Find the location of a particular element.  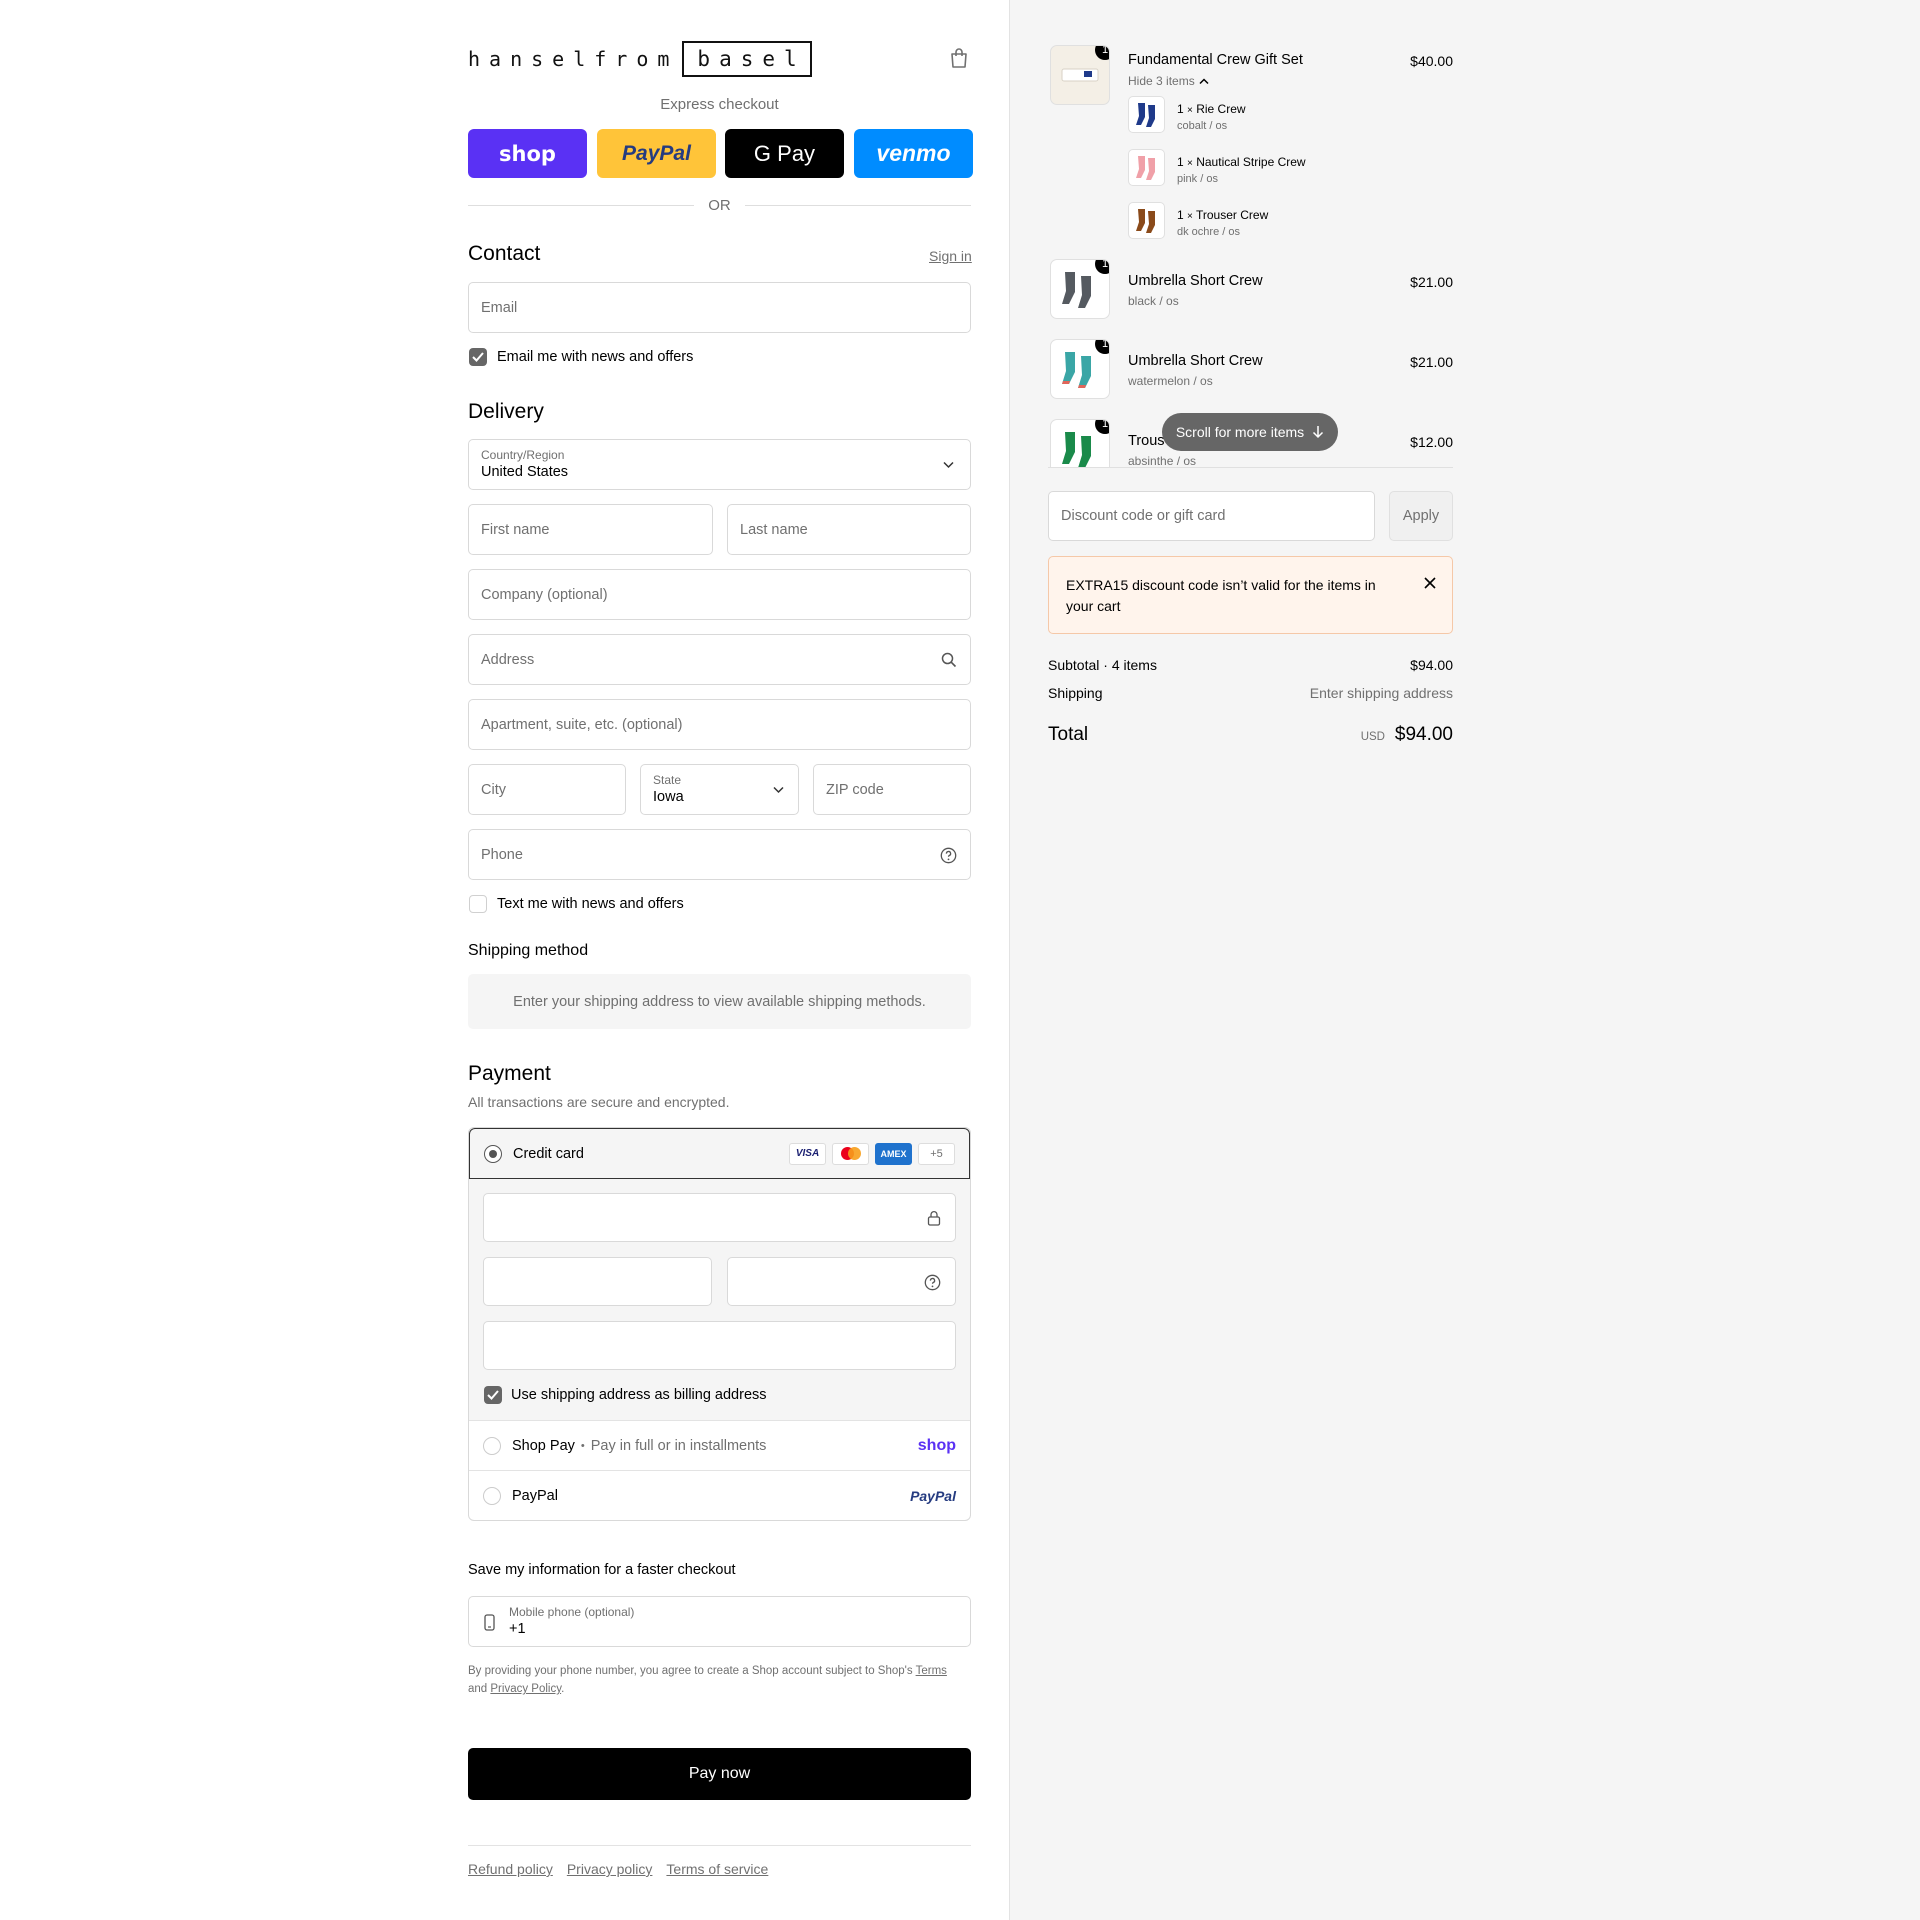

paypal-button-label: PayPal is located at coordinates (656, 153).